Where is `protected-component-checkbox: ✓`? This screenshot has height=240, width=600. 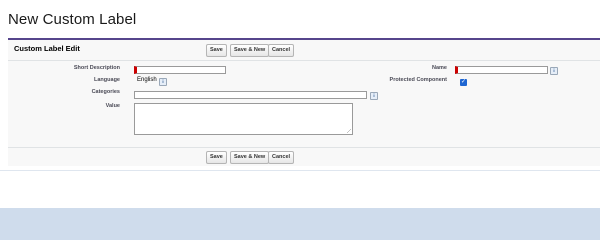 protected-component-checkbox: ✓ is located at coordinates (463, 82).